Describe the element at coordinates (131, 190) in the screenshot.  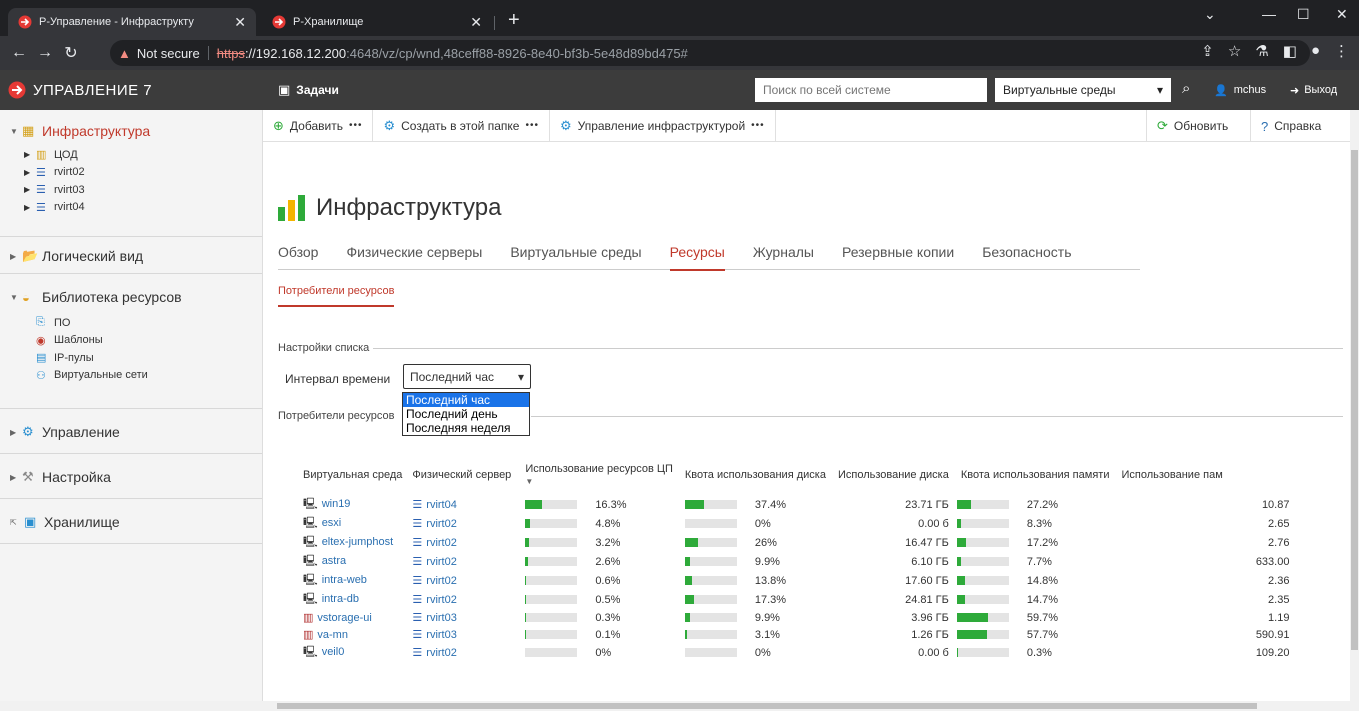
I see `tree-item-server: ▶ ☰ rvirt03` at that location.